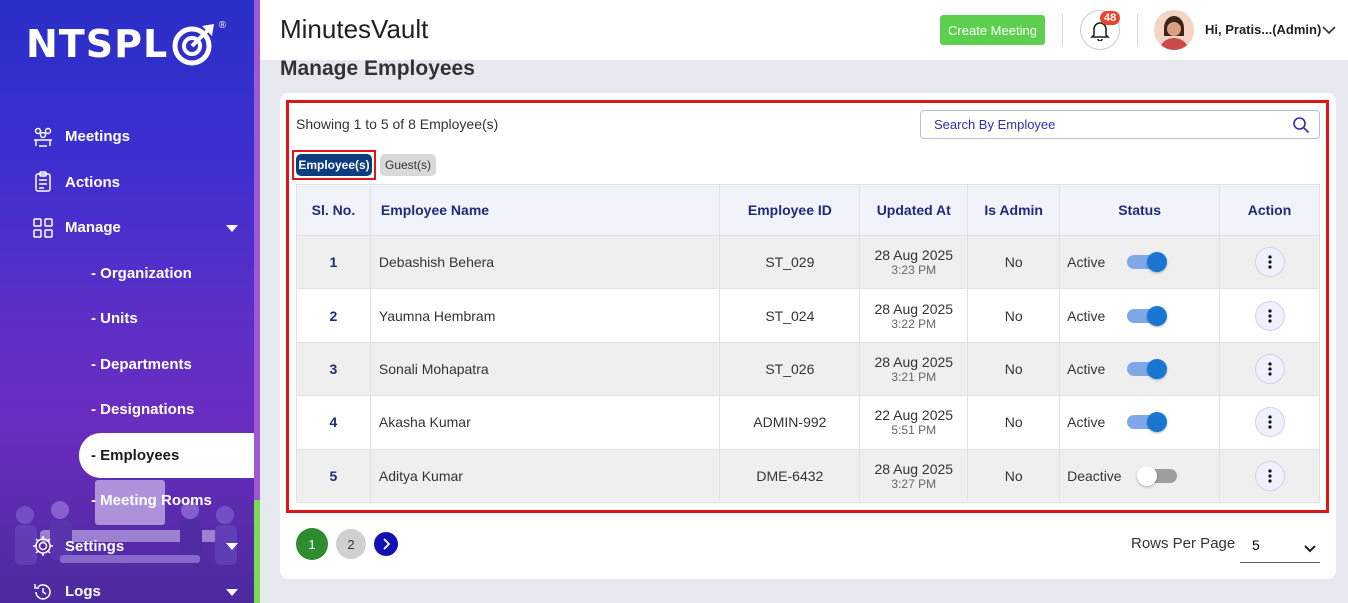 The width and height of the screenshot is (1348, 603). What do you see at coordinates (790, 315) in the screenshot?
I see `employee-id-cell: ST_024` at bounding box center [790, 315].